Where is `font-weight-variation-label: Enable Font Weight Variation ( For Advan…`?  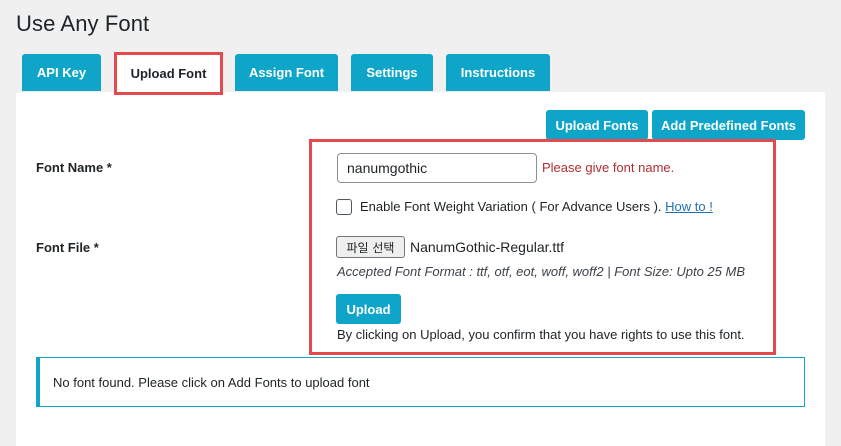
font-weight-variation-label: Enable Font Weight Variation ( For Advan… is located at coordinates (536, 206).